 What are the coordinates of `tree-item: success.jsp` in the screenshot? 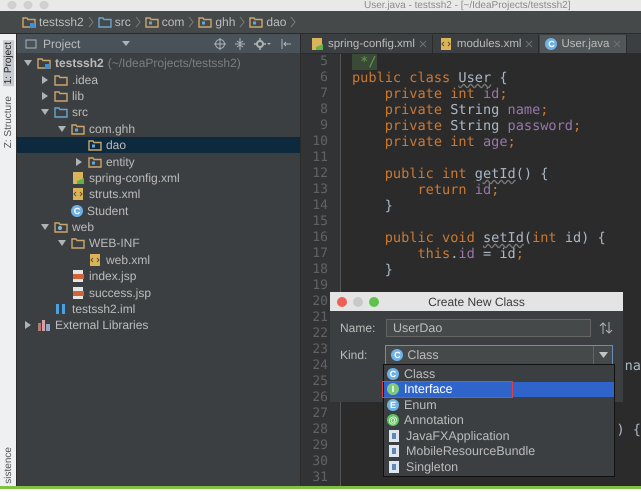 It's located at (158, 292).